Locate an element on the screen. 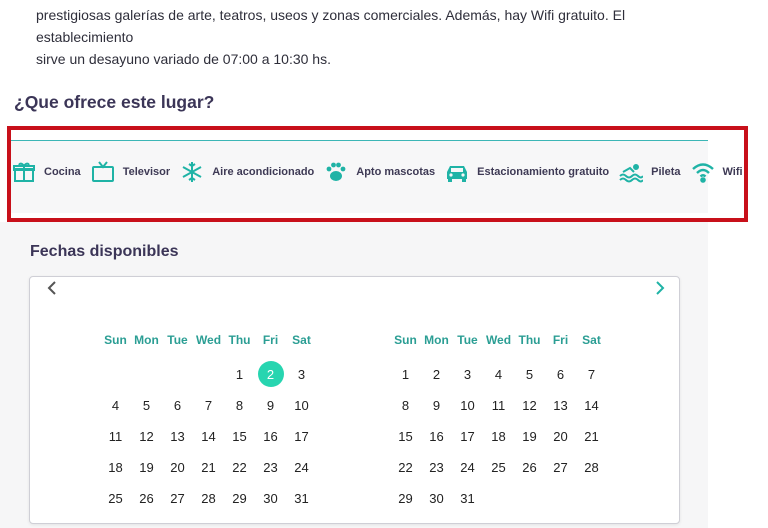 The image size is (768, 528). day-number: 8 is located at coordinates (239, 405).